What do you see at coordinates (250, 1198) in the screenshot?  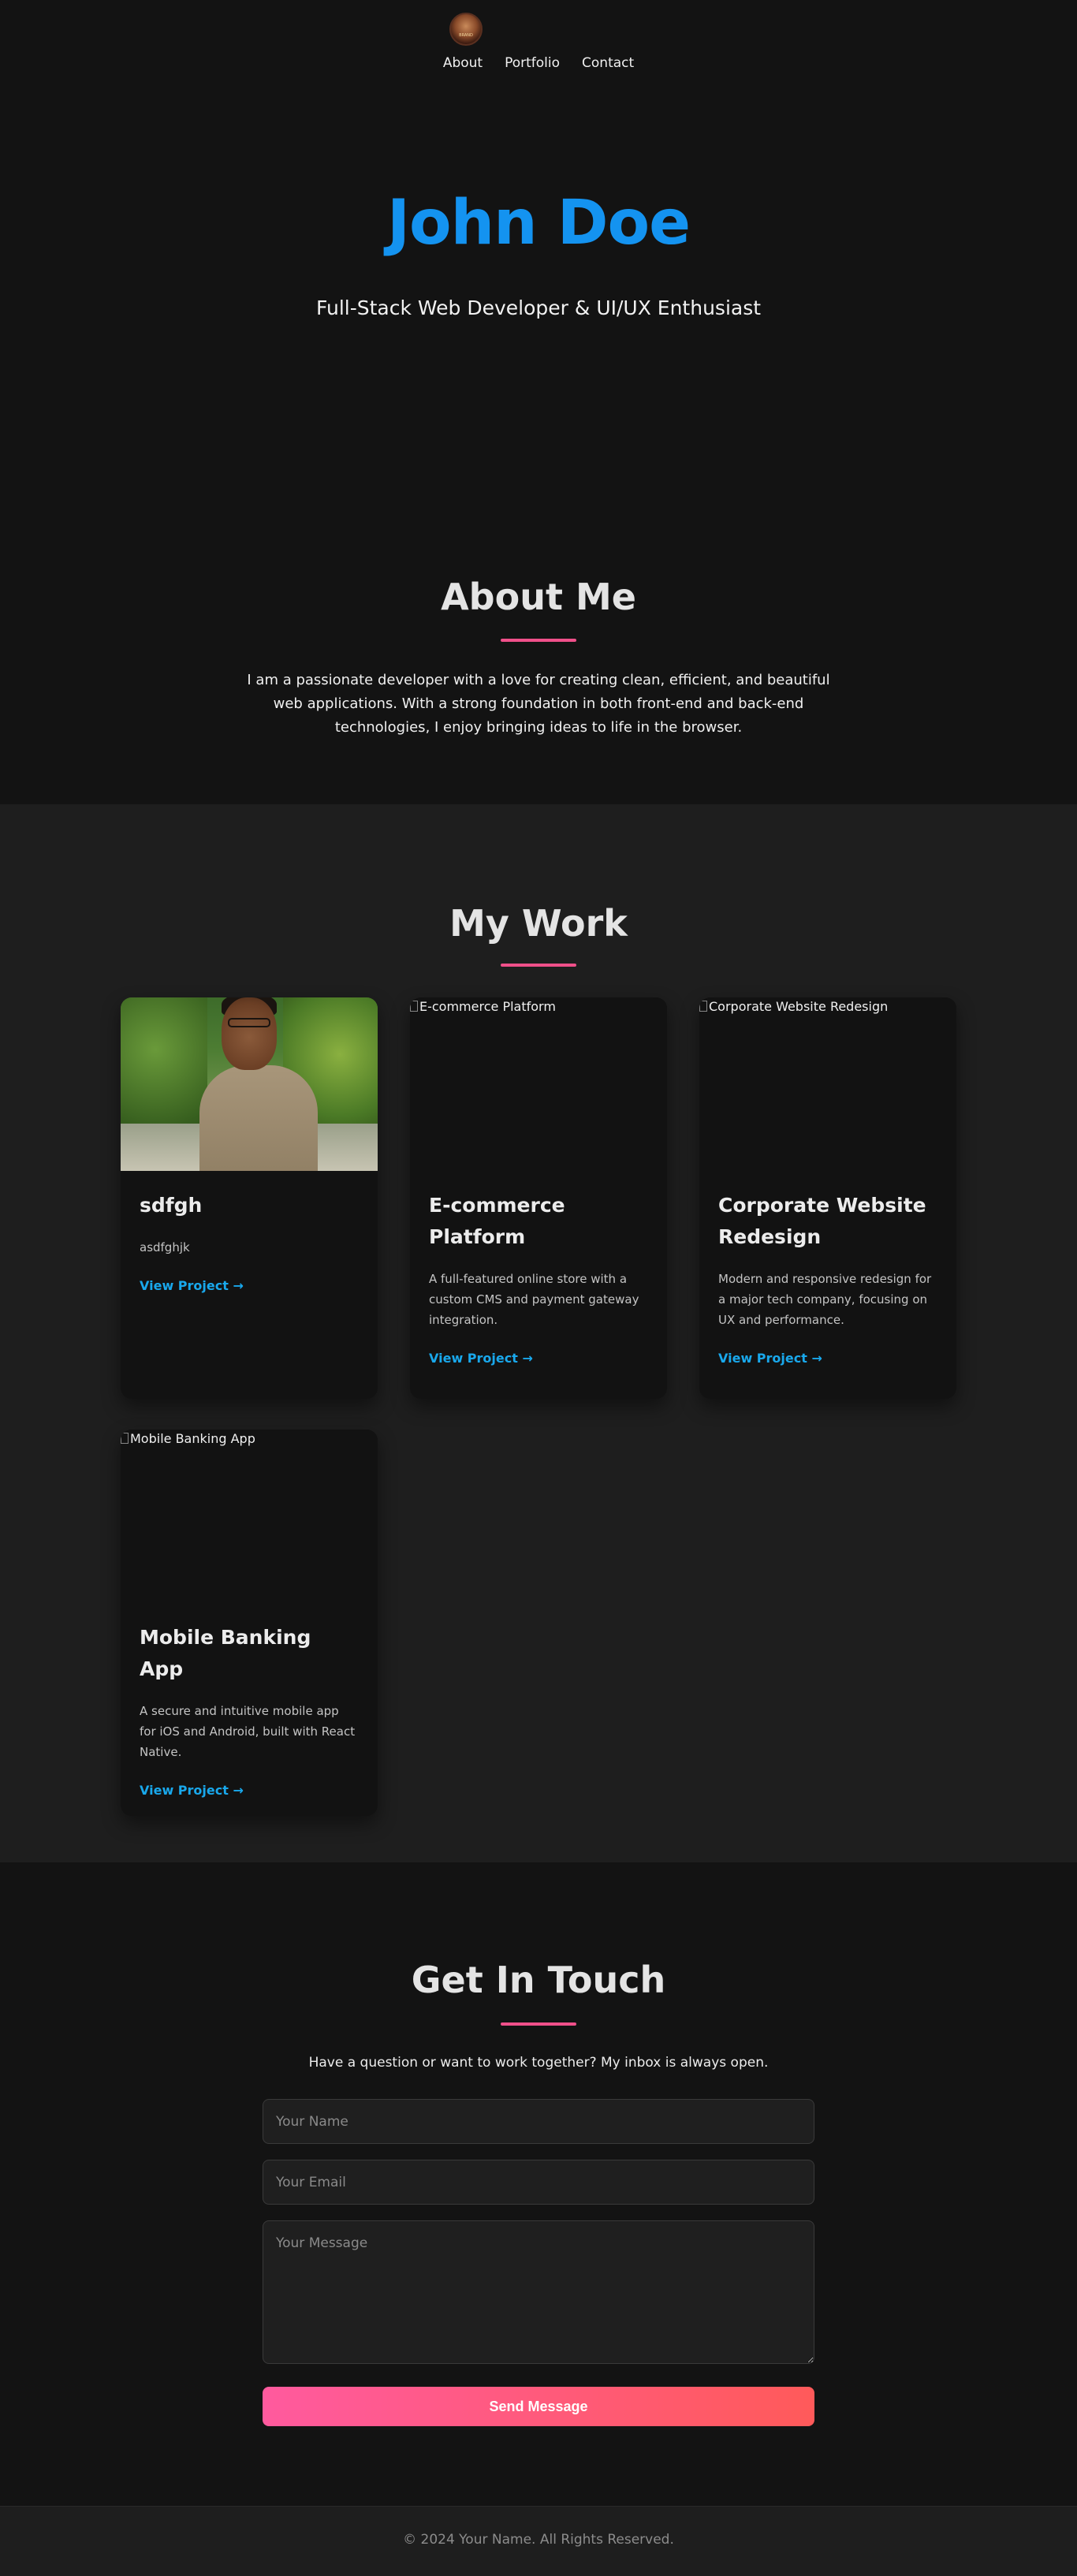 I see `project-card: sdfgh asdfghjk View Project →` at bounding box center [250, 1198].